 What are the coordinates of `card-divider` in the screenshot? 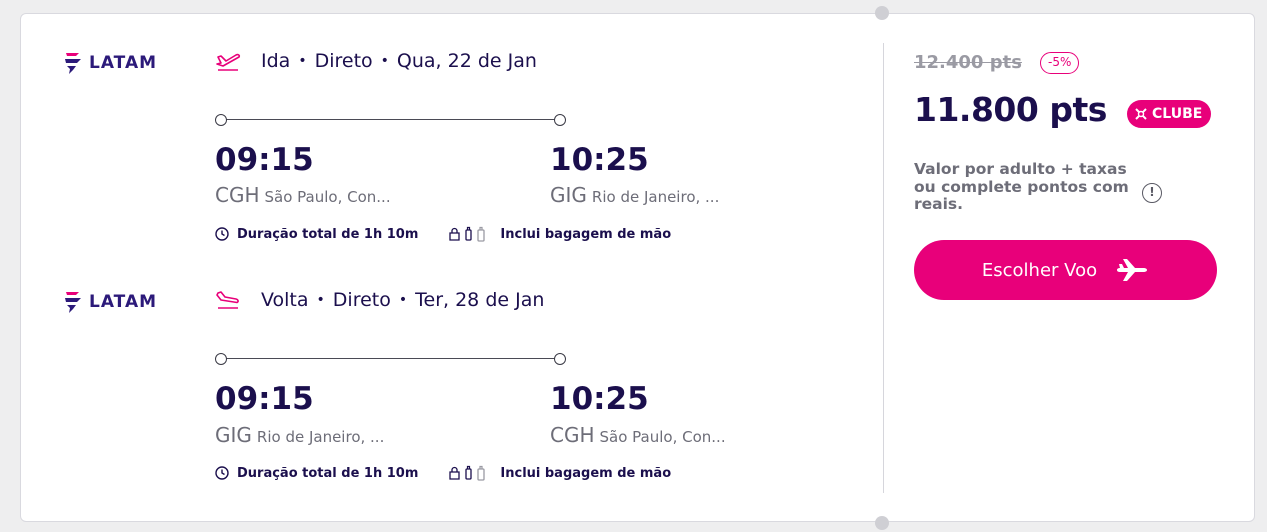 It's located at (883, 268).